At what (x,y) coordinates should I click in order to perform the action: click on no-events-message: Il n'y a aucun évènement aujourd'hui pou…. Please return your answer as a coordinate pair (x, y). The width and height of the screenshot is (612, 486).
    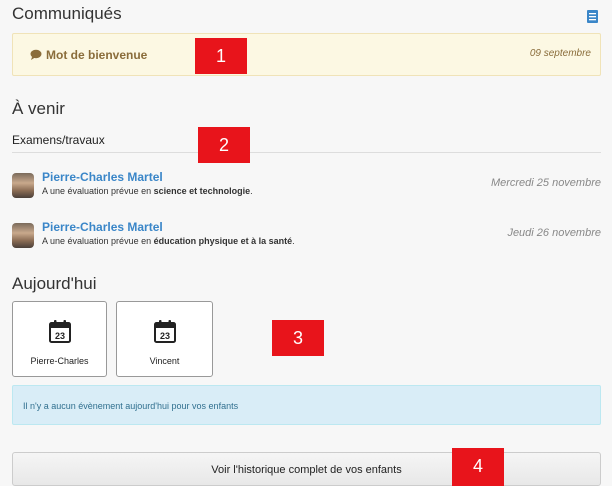
    Looking at the image, I should click on (131, 406).